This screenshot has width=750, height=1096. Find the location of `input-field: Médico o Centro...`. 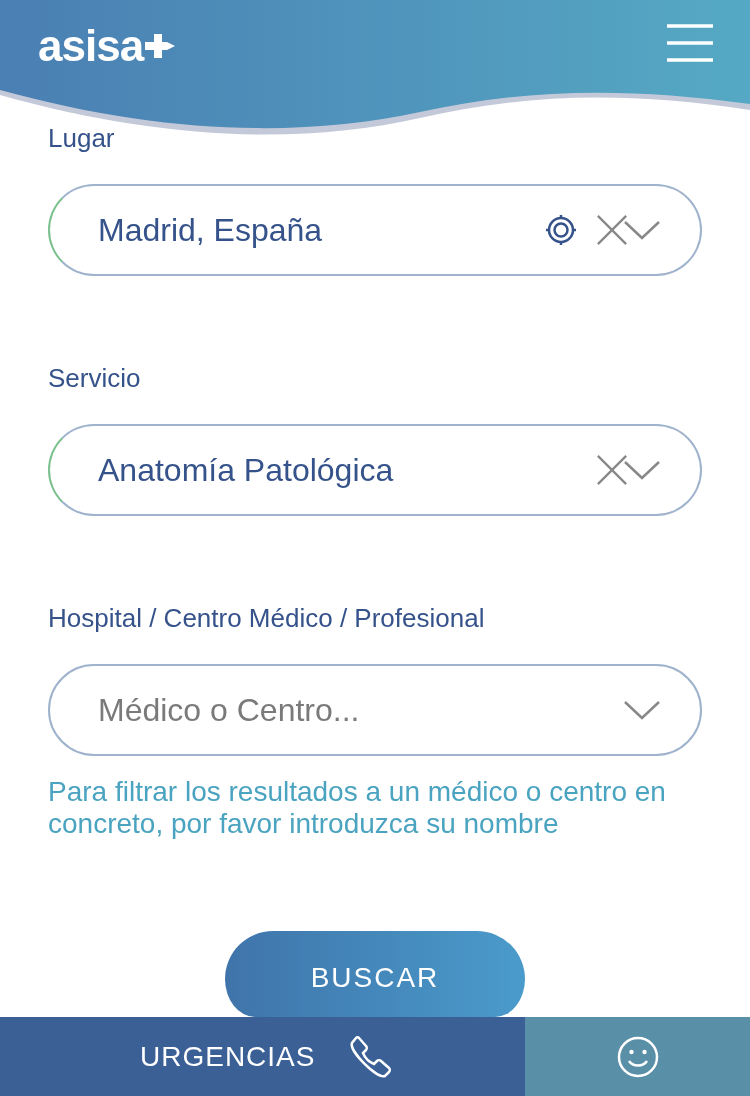

input-field: Médico o Centro... is located at coordinates (375, 710).